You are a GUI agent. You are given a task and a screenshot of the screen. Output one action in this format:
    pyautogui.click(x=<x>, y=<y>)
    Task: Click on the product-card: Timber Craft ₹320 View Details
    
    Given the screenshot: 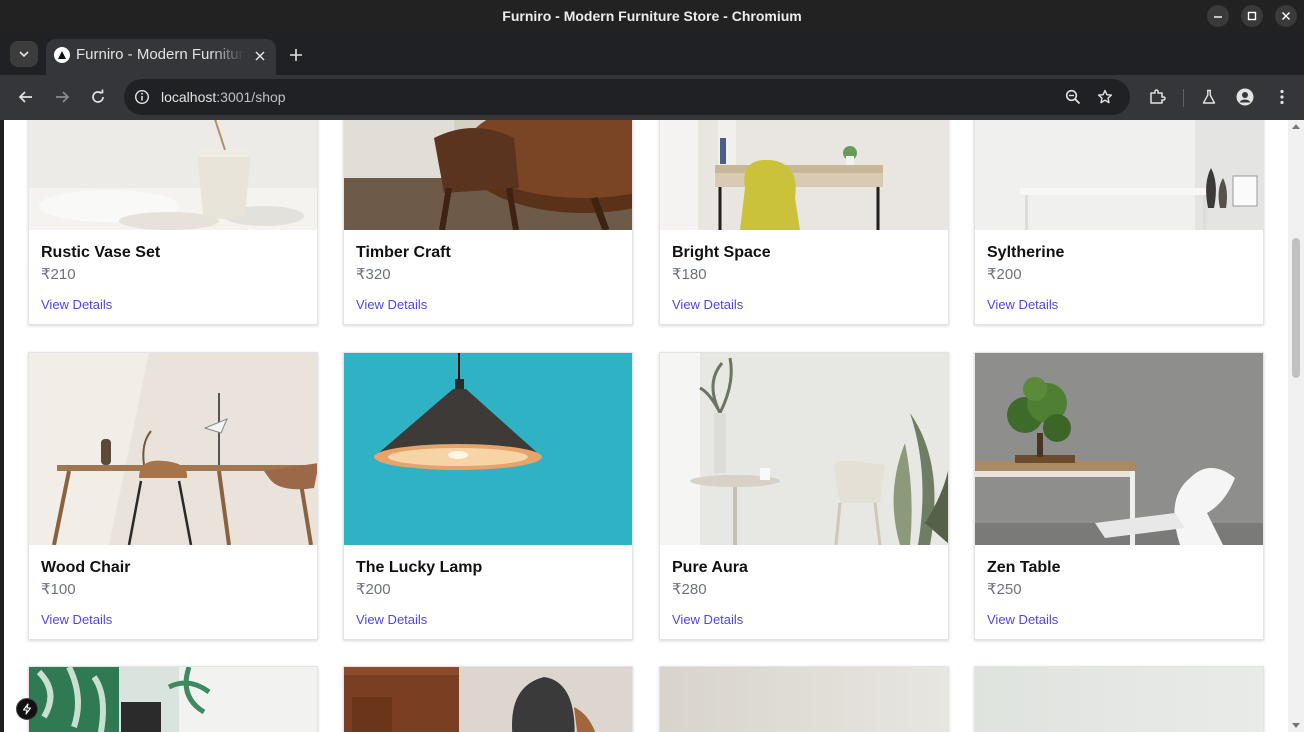 What is the action you would take?
    pyautogui.click(x=488, y=222)
    